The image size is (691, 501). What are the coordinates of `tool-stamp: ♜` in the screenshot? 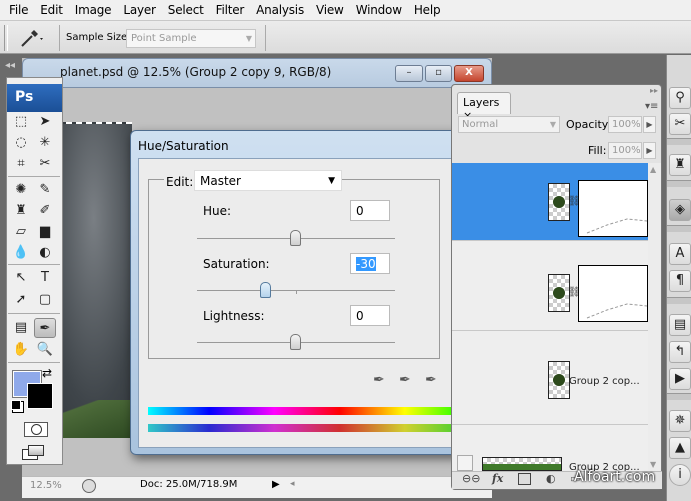 It's located at (21, 211).